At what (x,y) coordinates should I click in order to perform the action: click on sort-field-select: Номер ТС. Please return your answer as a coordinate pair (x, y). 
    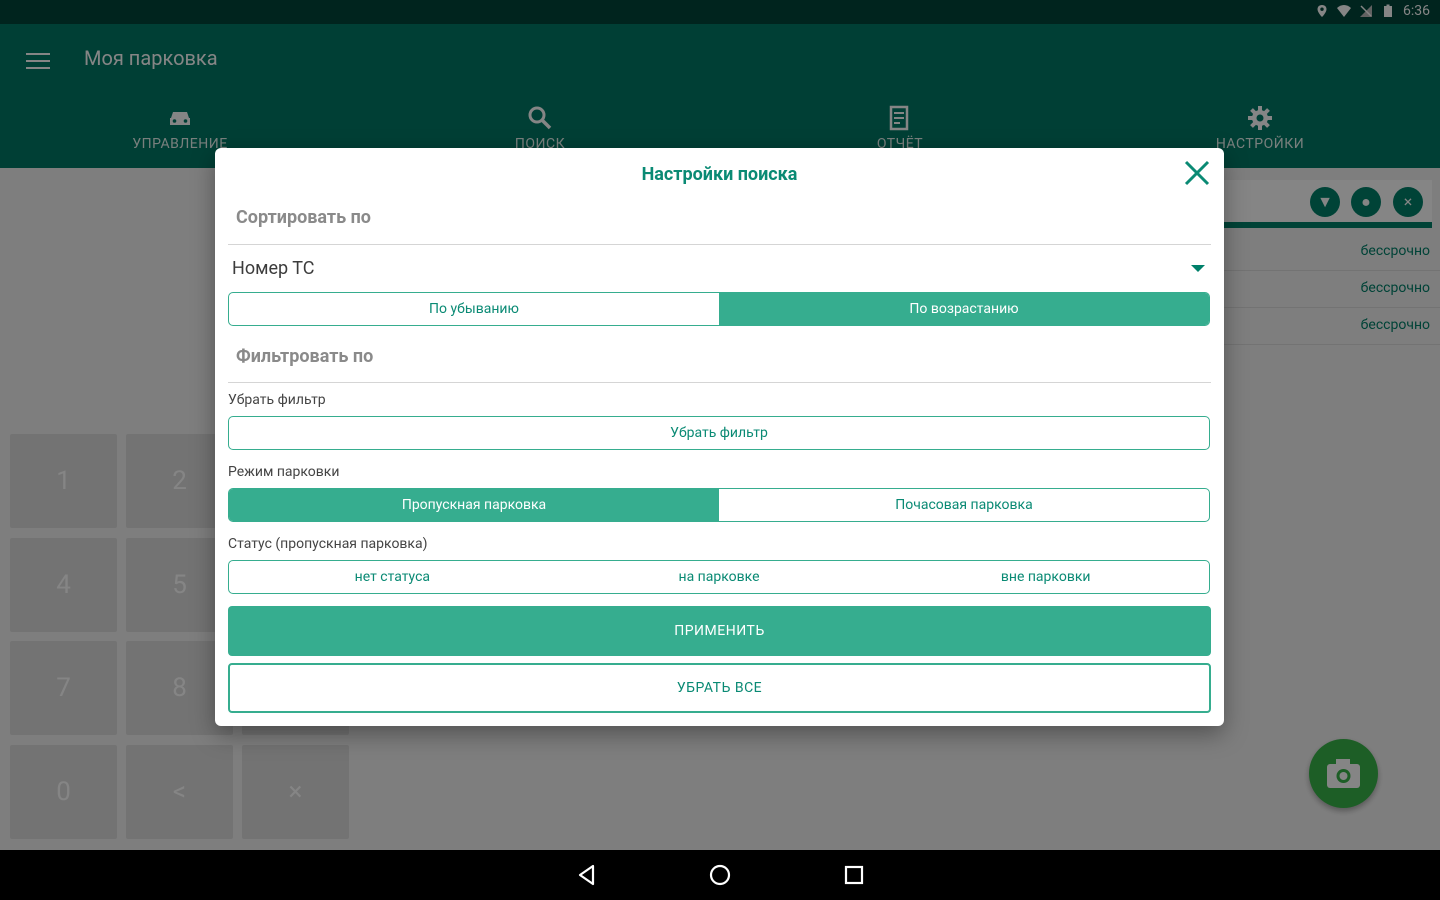
    Looking at the image, I should click on (719, 269).